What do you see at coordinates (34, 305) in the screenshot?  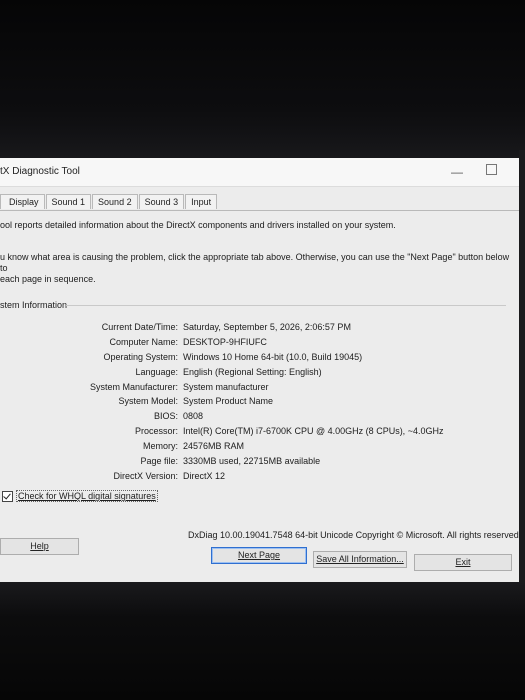 I see `system-information-heading: stem Information` at bounding box center [34, 305].